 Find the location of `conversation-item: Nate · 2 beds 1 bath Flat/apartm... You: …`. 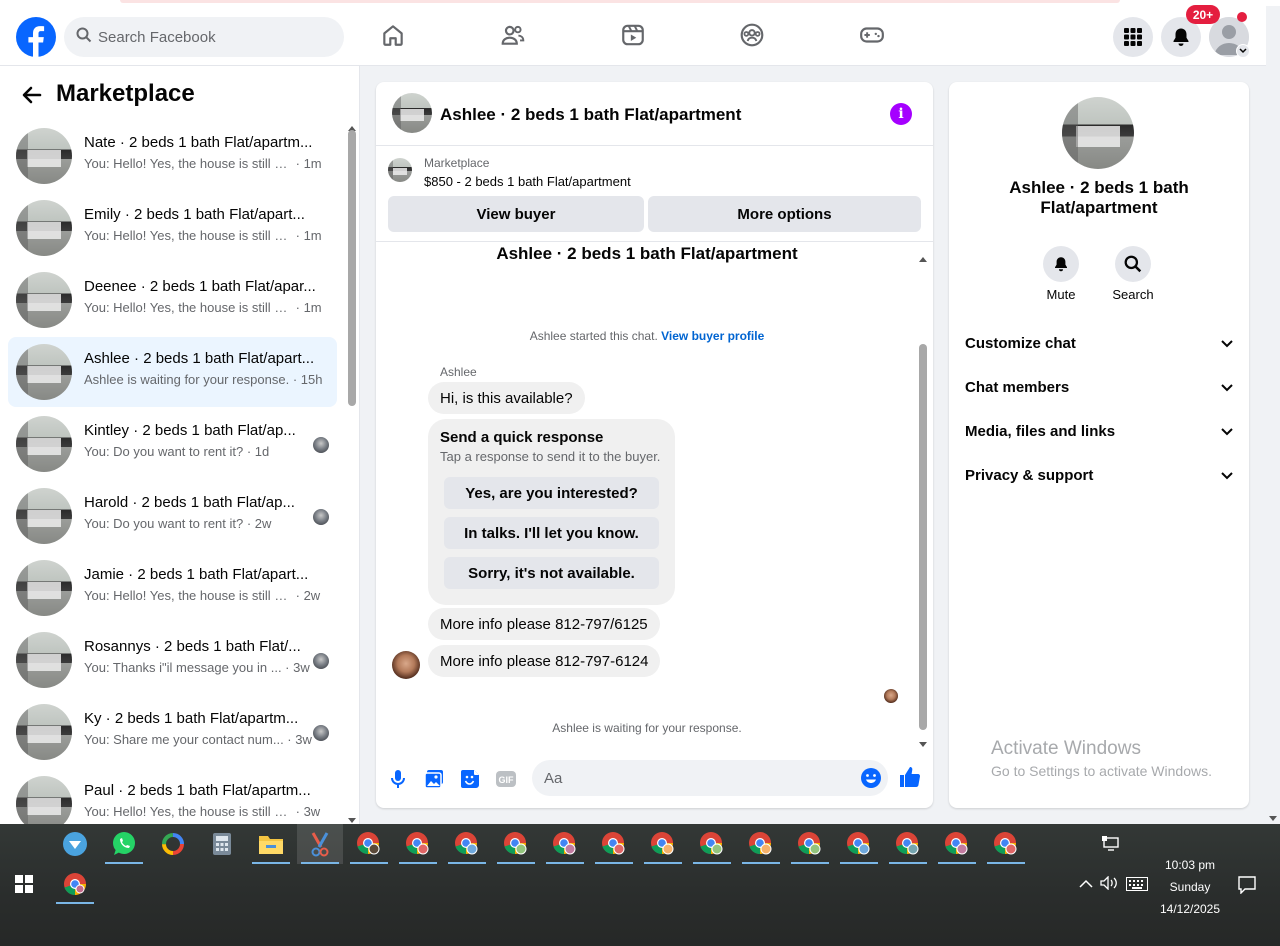

conversation-item: Nate · 2 beds 1 bath Flat/apartm... You: … is located at coordinates (172, 156).